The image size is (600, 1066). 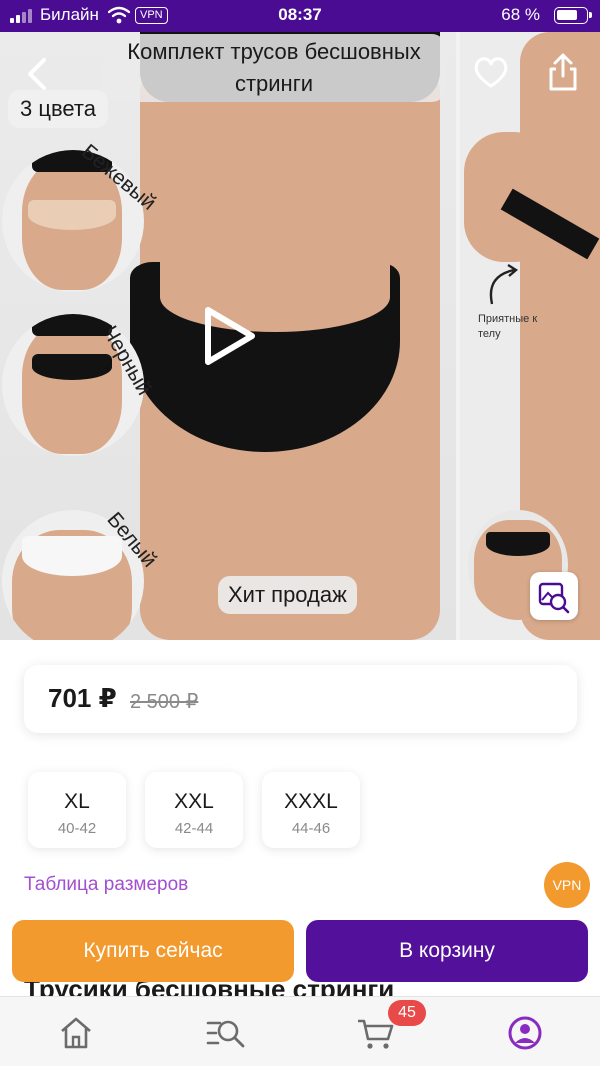 What do you see at coordinates (194, 801) in the screenshot?
I see `size-name: XXL` at bounding box center [194, 801].